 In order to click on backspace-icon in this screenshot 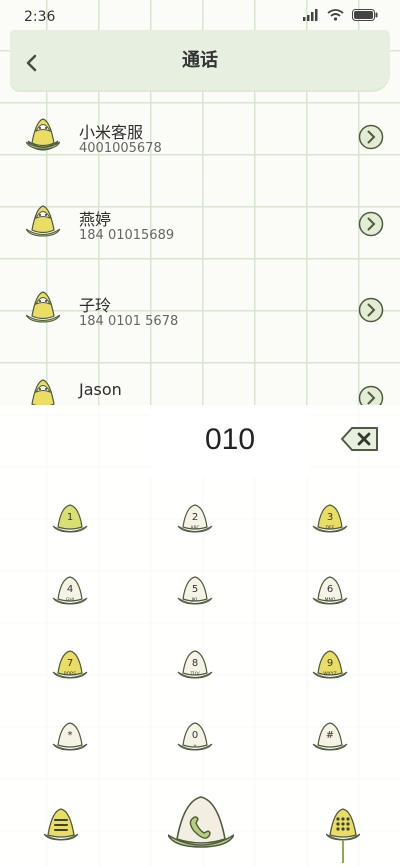, I will do `click(360, 439)`.